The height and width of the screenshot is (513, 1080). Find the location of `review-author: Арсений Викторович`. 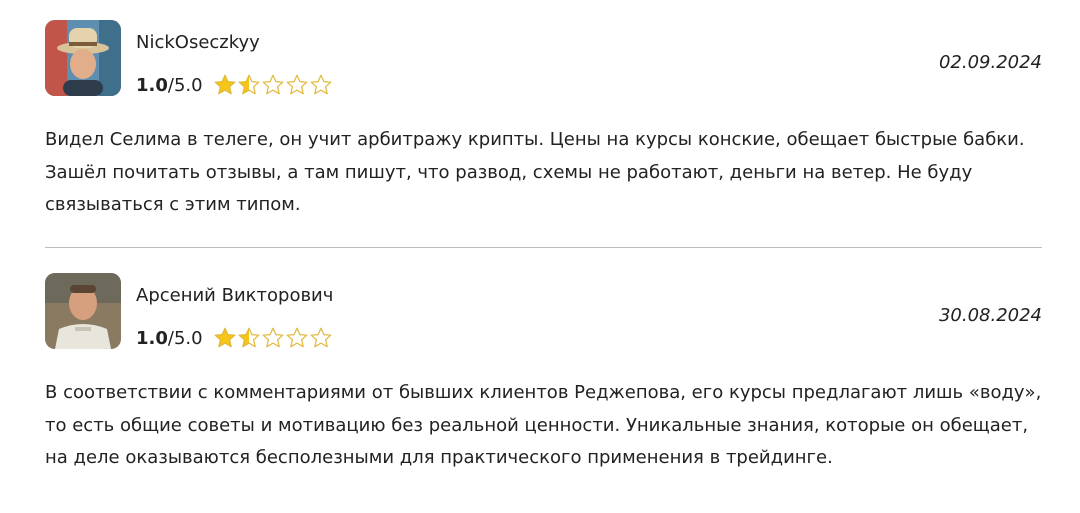

review-author: Арсений Викторович is located at coordinates (235, 295).